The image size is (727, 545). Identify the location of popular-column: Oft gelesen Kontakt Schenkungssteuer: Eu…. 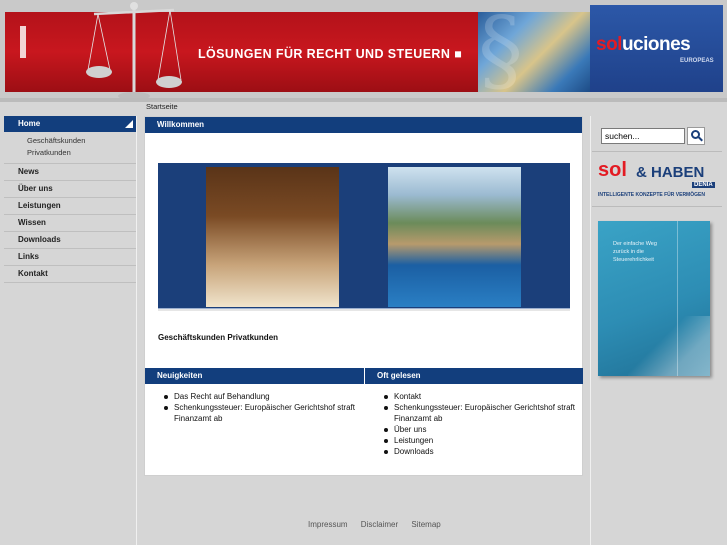
(473, 412).